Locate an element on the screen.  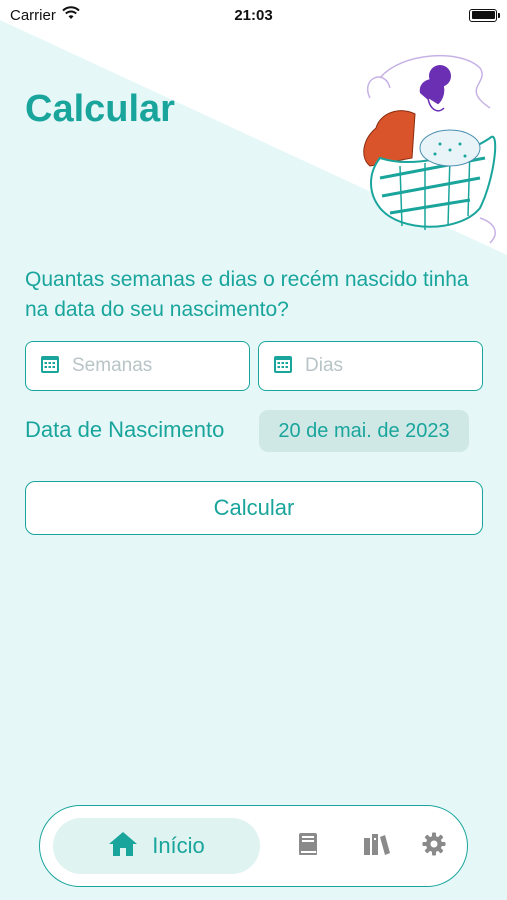
calculate-button: Calcular is located at coordinates (254, 508).